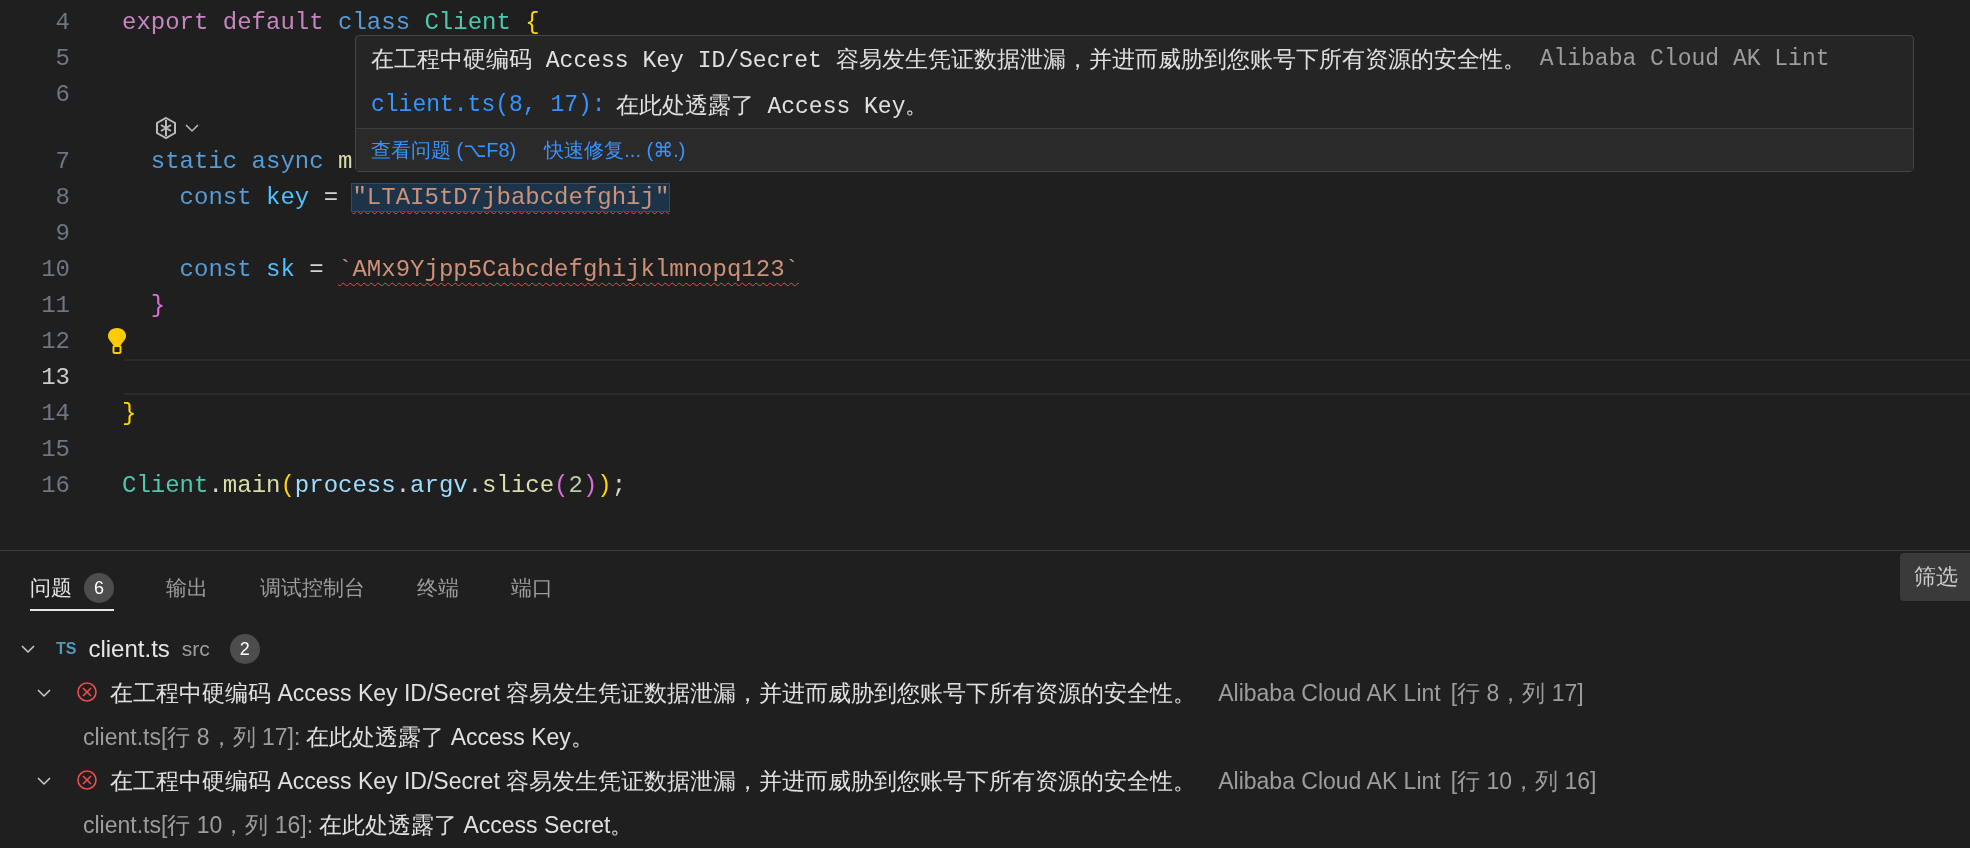 Image resolution: width=1970 pixels, height=848 pixels. What do you see at coordinates (72, 589) in the screenshot?
I see `panel-tab: 问题 6` at bounding box center [72, 589].